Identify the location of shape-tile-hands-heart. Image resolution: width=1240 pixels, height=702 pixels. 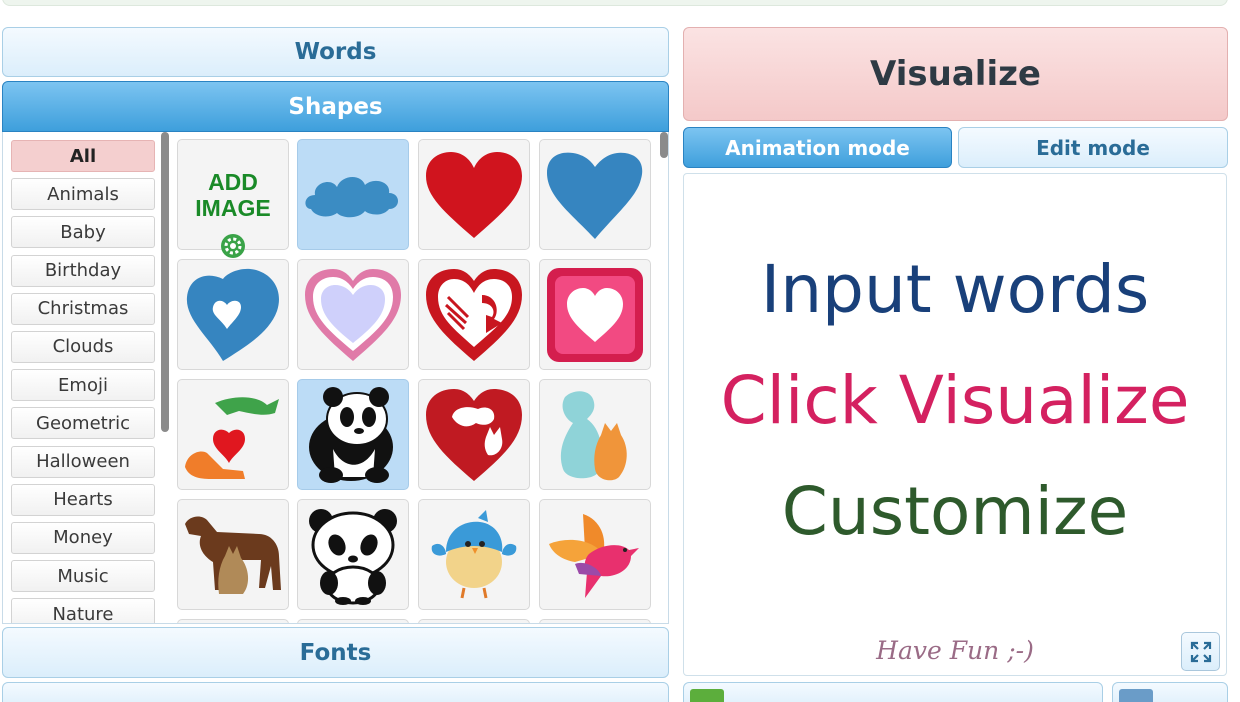
(233, 434).